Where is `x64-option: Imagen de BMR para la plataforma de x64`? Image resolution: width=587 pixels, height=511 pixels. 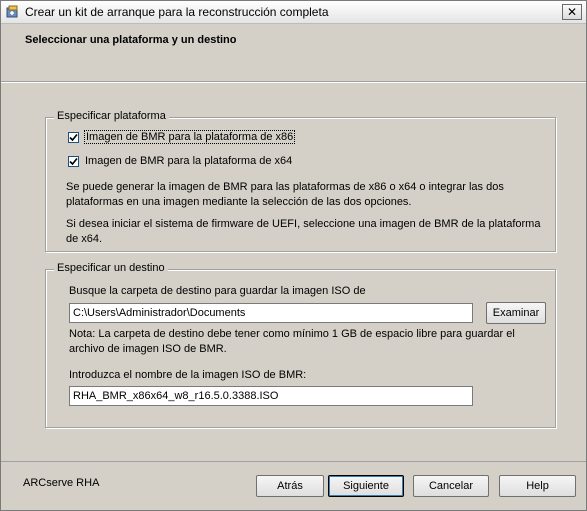
x64-option: Imagen de BMR para la plataforma de x64 is located at coordinates (180, 163).